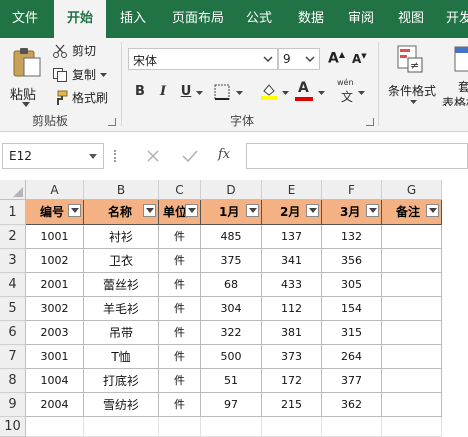 This screenshot has height=437, width=468. I want to click on column-header-d: D, so click(231, 190).